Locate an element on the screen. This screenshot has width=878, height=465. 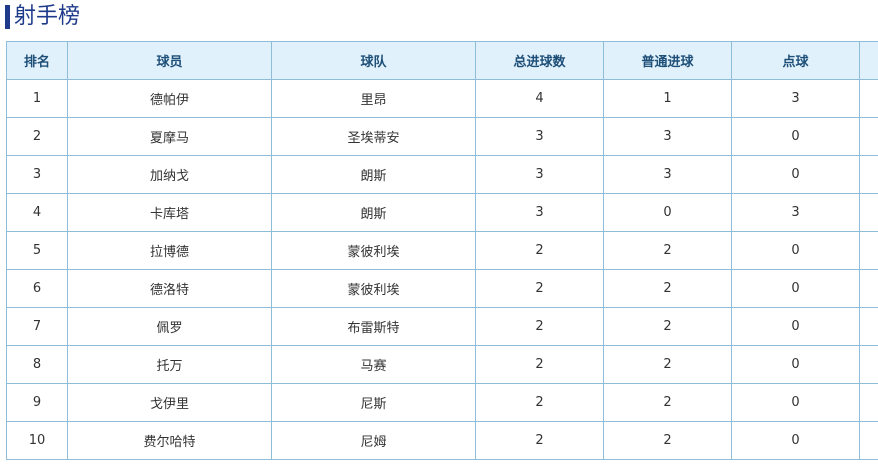
regular-goals-cell: 0 is located at coordinates (667, 212).